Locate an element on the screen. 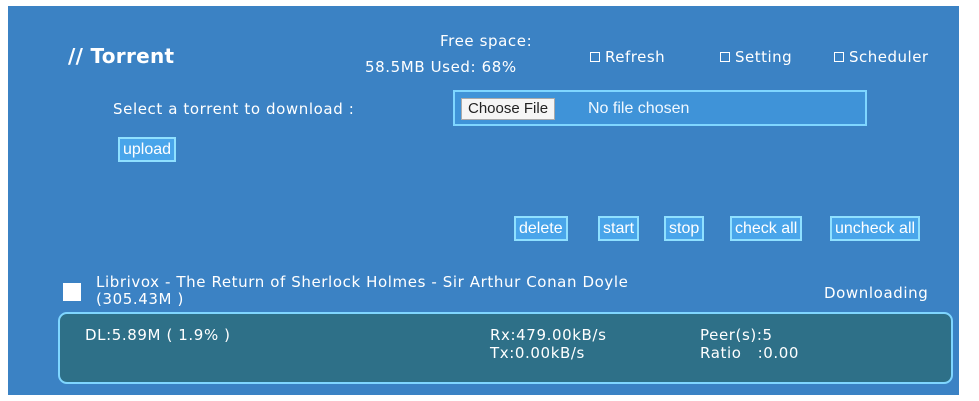  start-button: start is located at coordinates (619, 228).